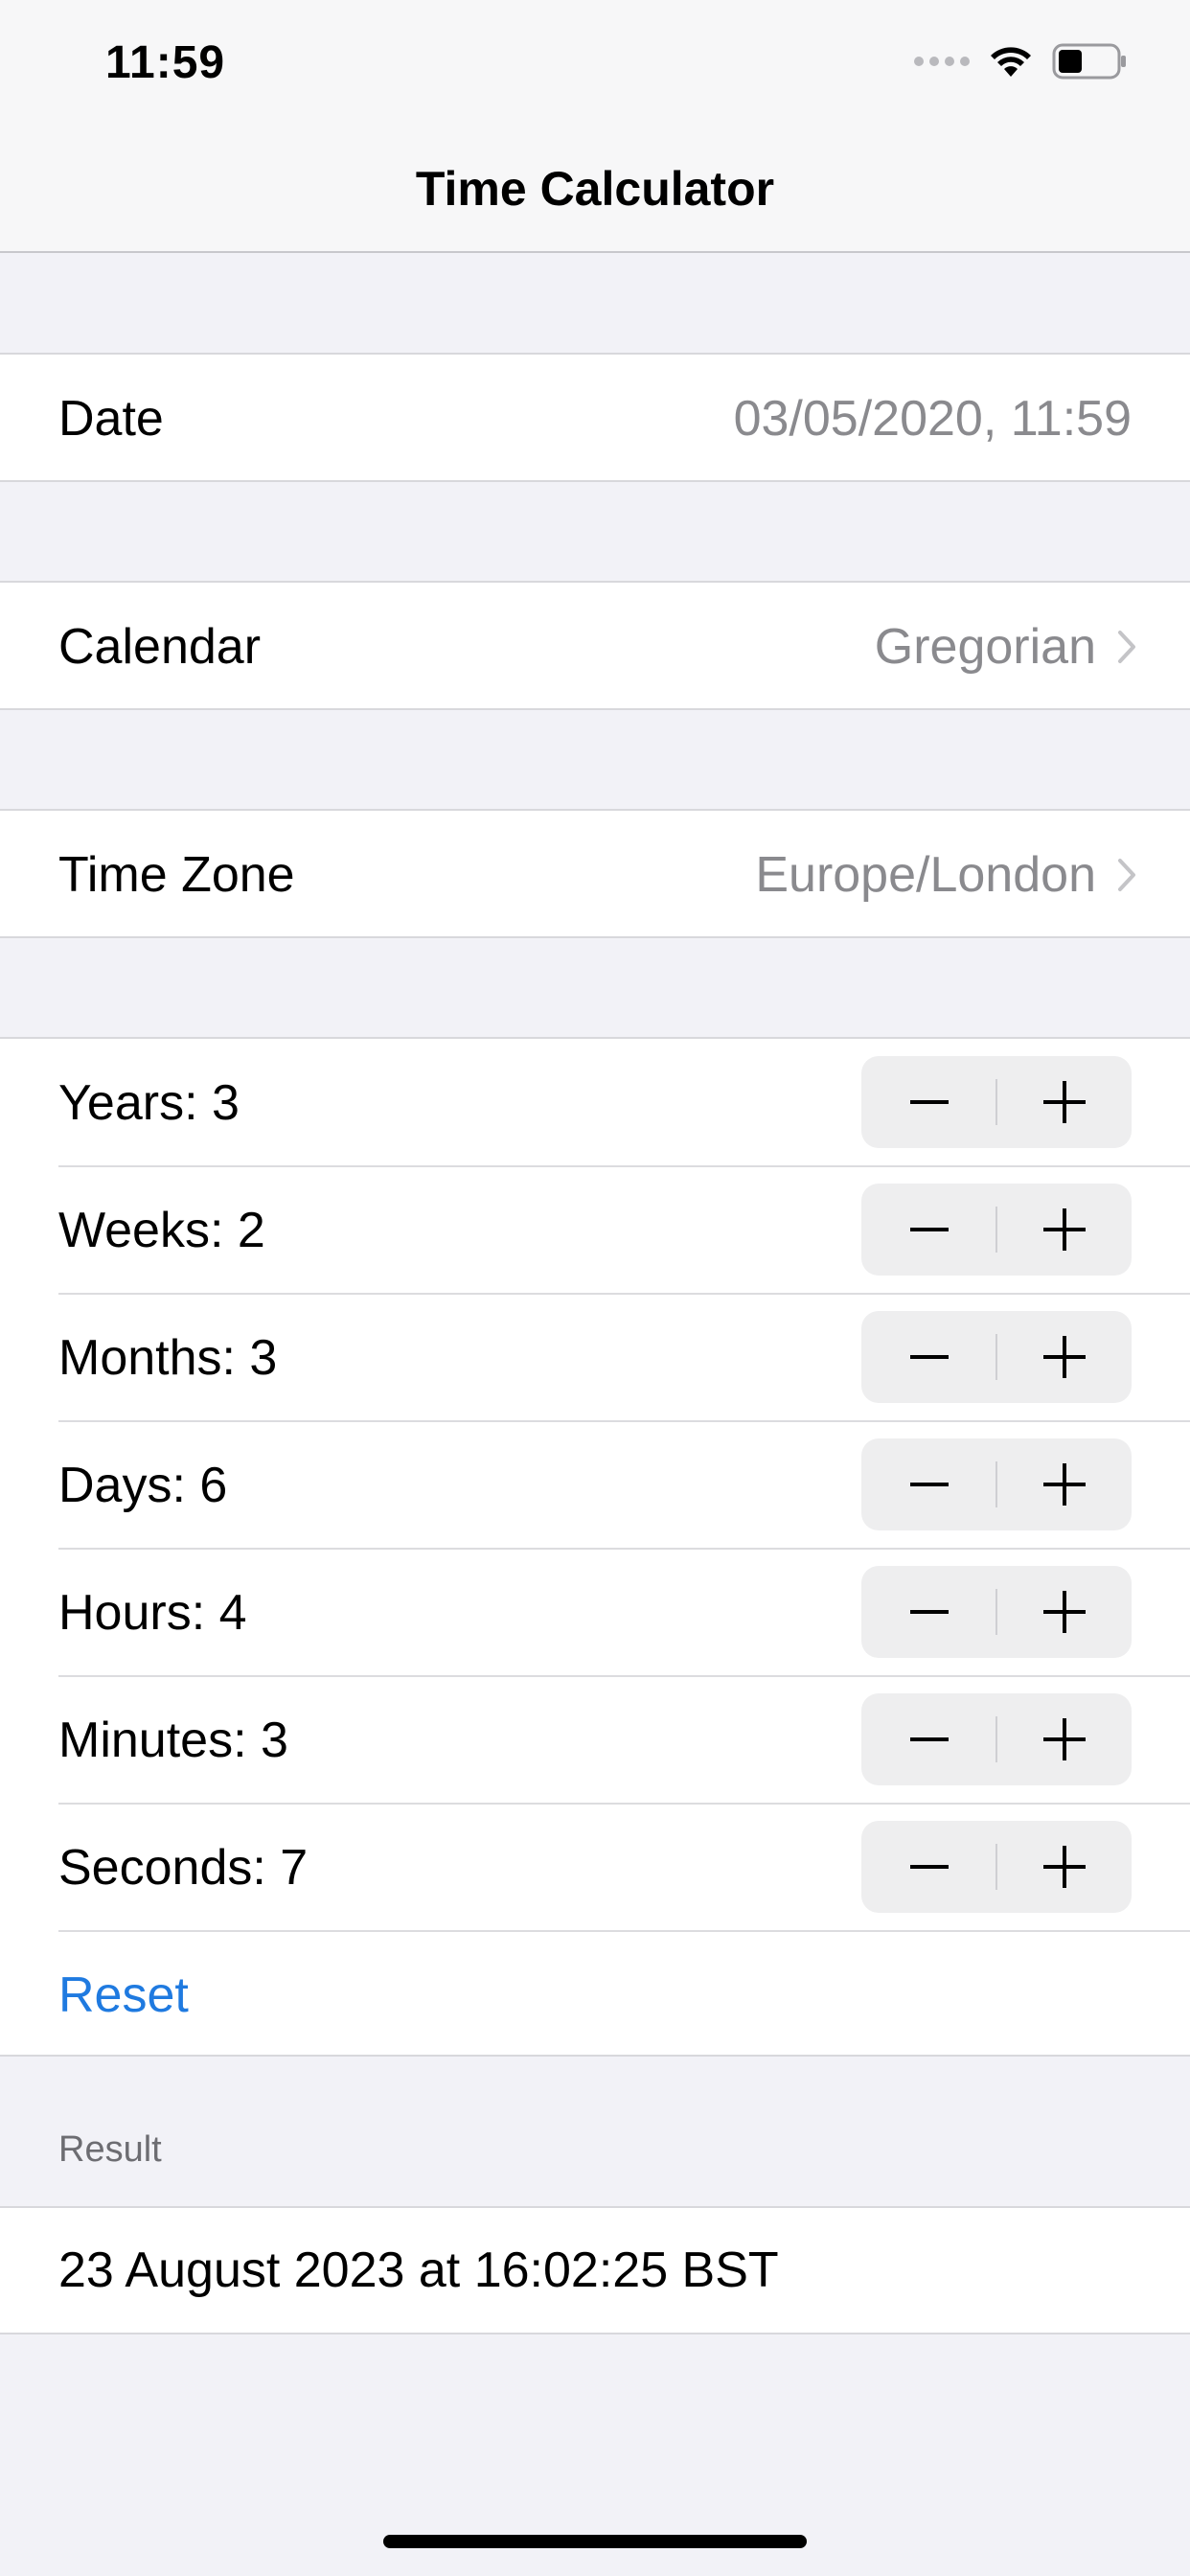 Image resolution: width=1190 pixels, height=2576 pixels. What do you see at coordinates (110, 2149) in the screenshot?
I see `result-section-header: Result` at bounding box center [110, 2149].